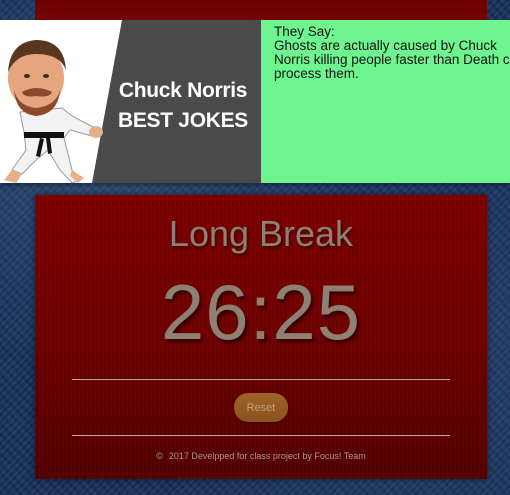 The image size is (510, 495). Describe the element at coordinates (261, 233) in the screenshot. I see `timer-mode-title: Long Break` at that location.